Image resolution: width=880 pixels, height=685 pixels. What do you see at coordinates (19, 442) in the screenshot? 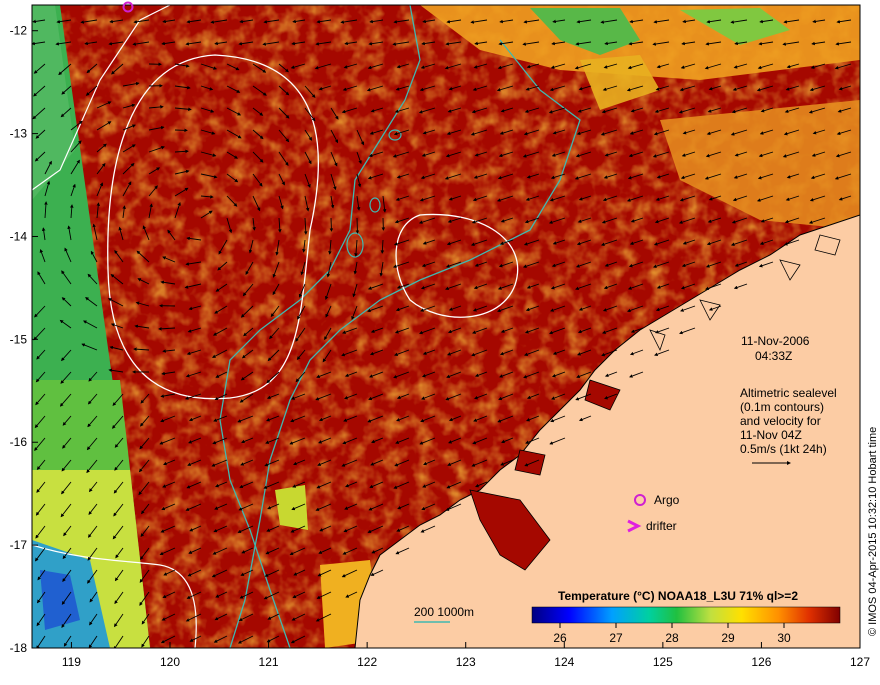
I see `lat-tick-label: -16` at bounding box center [19, 442].